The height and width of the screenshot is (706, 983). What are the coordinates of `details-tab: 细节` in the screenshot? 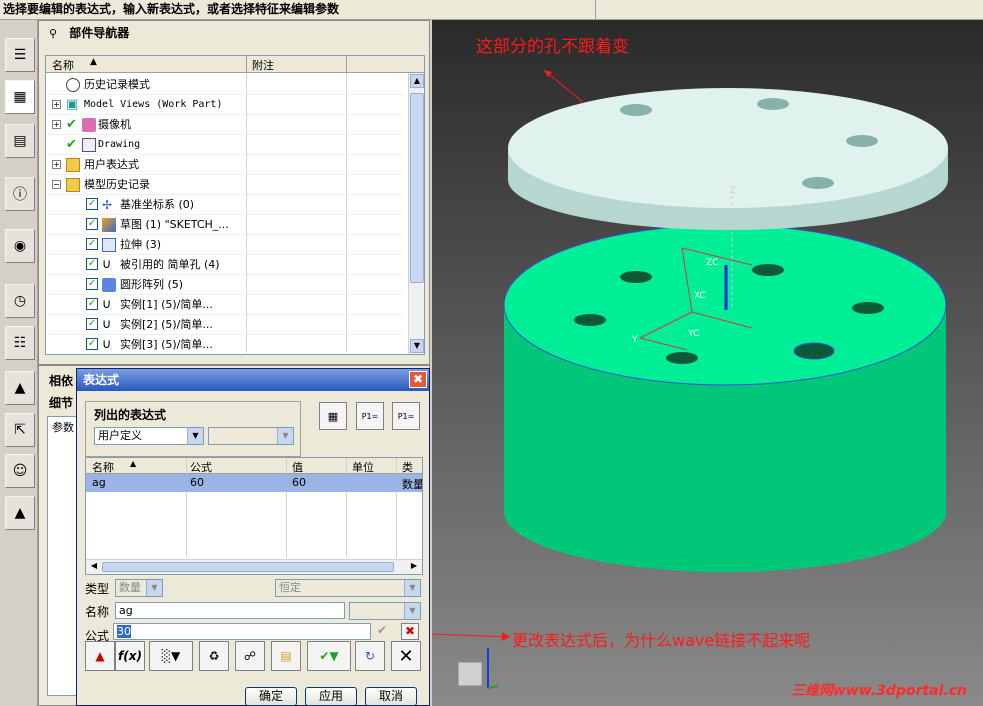 It's located at (61, 402).